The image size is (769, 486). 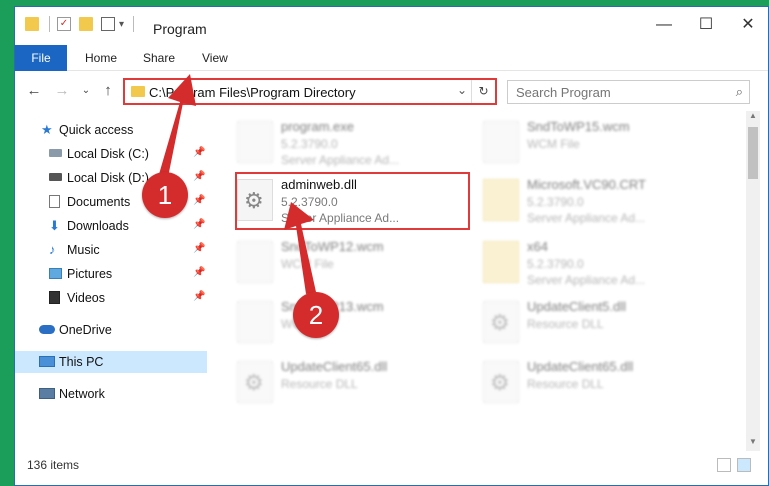 I want to click on step-2-badge: 2, so click(x=316, y=315).